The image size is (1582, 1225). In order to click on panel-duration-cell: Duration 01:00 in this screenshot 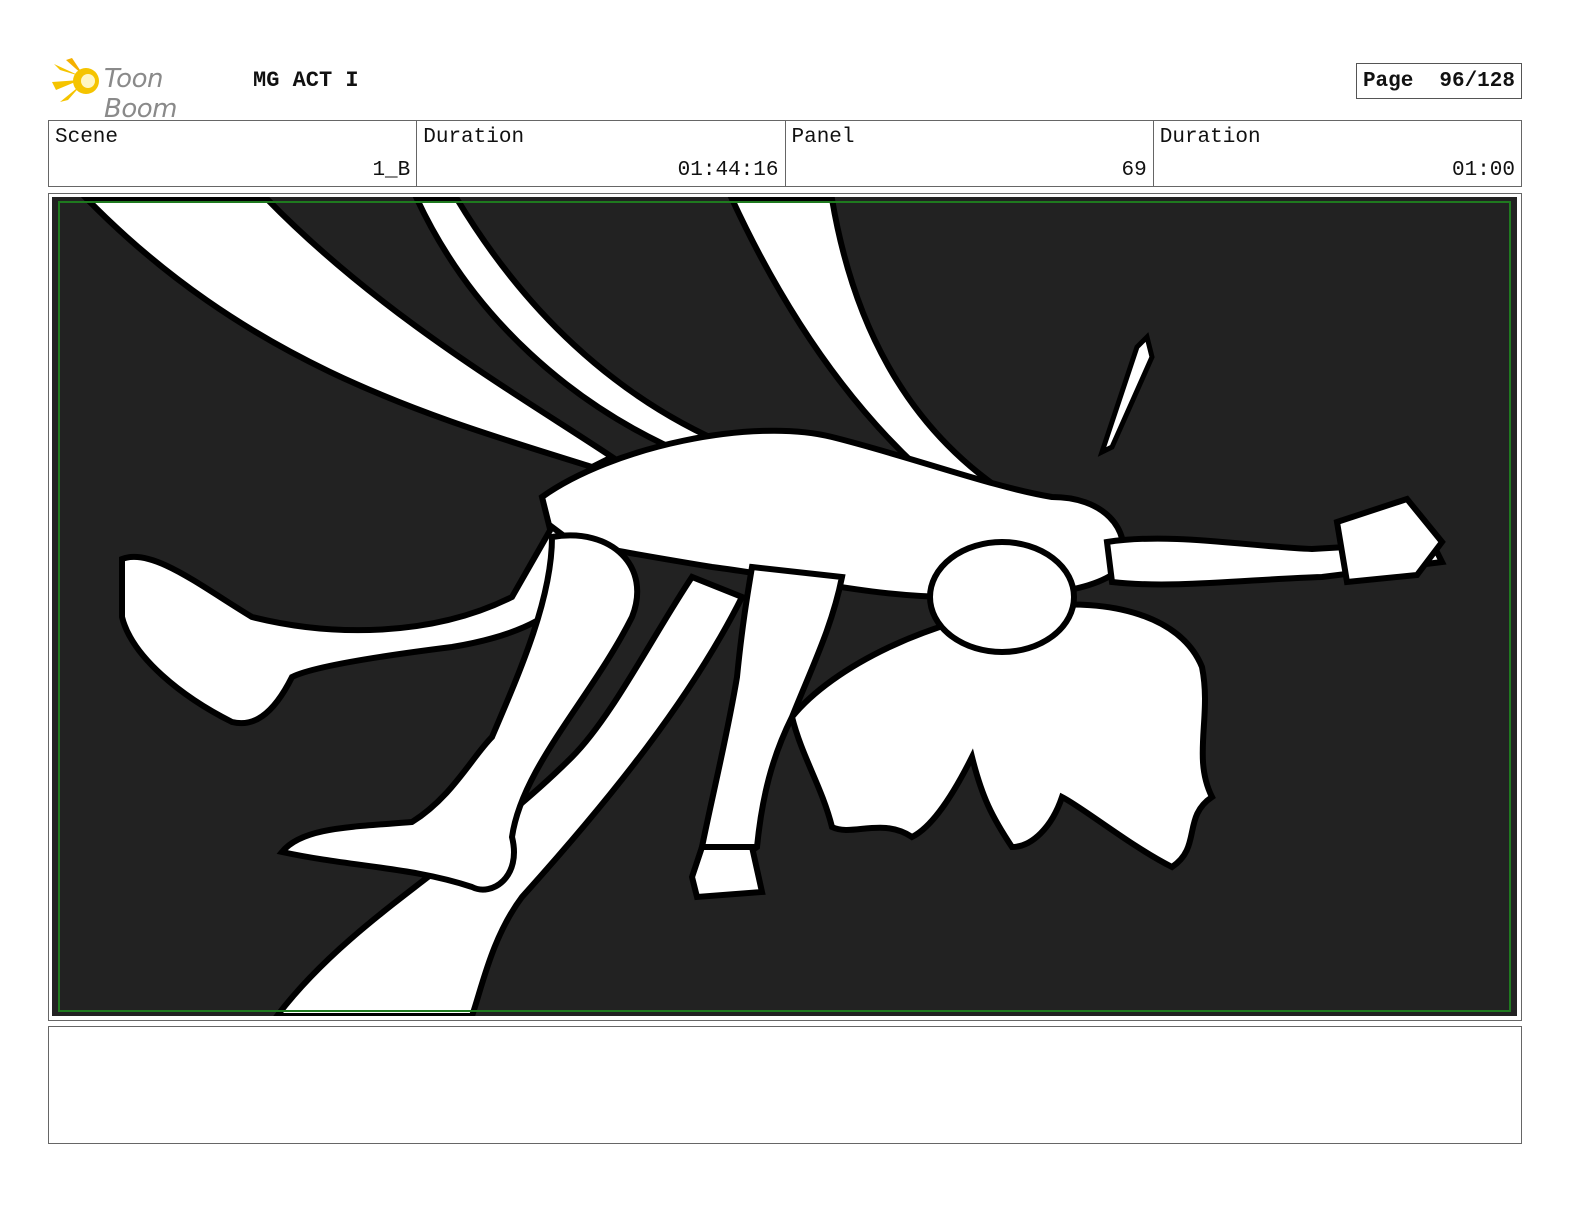, I will do `click(1337, 153)`.